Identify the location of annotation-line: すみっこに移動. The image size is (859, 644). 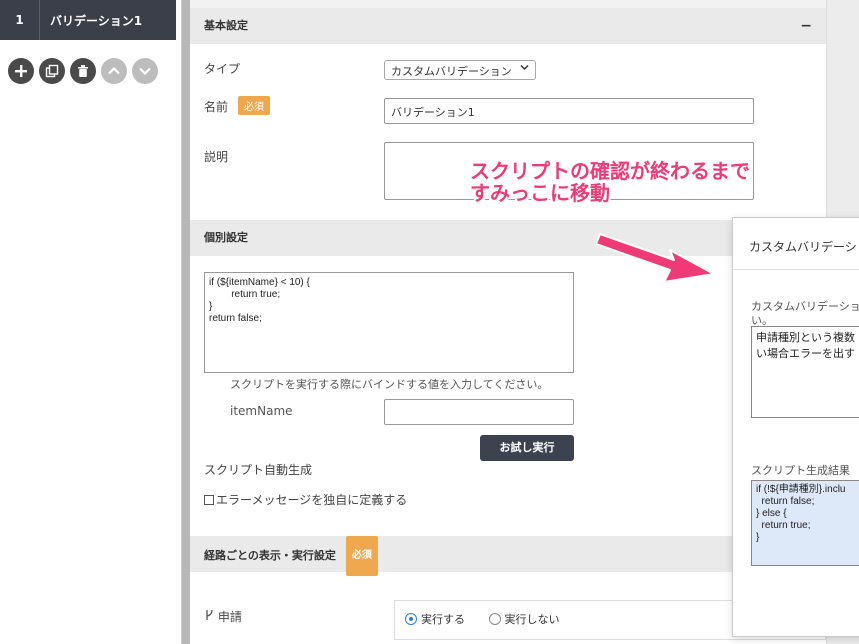
(540, 193).